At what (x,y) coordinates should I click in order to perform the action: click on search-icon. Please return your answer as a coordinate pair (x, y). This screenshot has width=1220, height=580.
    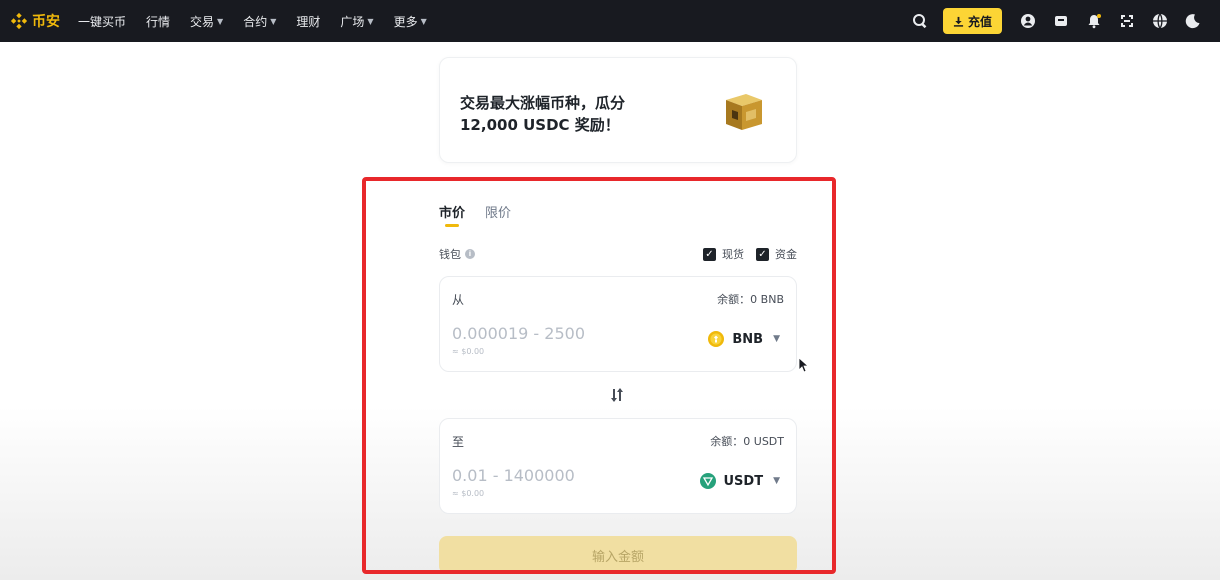
    Looking at the image, I should click on (920, 21).